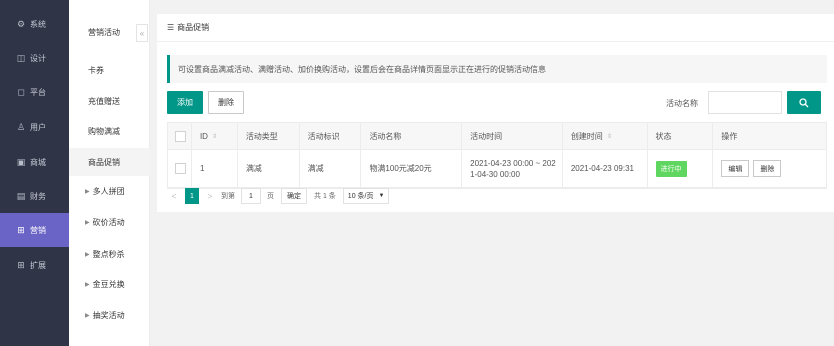 This screenshot has height=346, width=834. Describe the element at coordinates (38, 196) in the screenshot. I see `nav-item-label: 财务` at that location.